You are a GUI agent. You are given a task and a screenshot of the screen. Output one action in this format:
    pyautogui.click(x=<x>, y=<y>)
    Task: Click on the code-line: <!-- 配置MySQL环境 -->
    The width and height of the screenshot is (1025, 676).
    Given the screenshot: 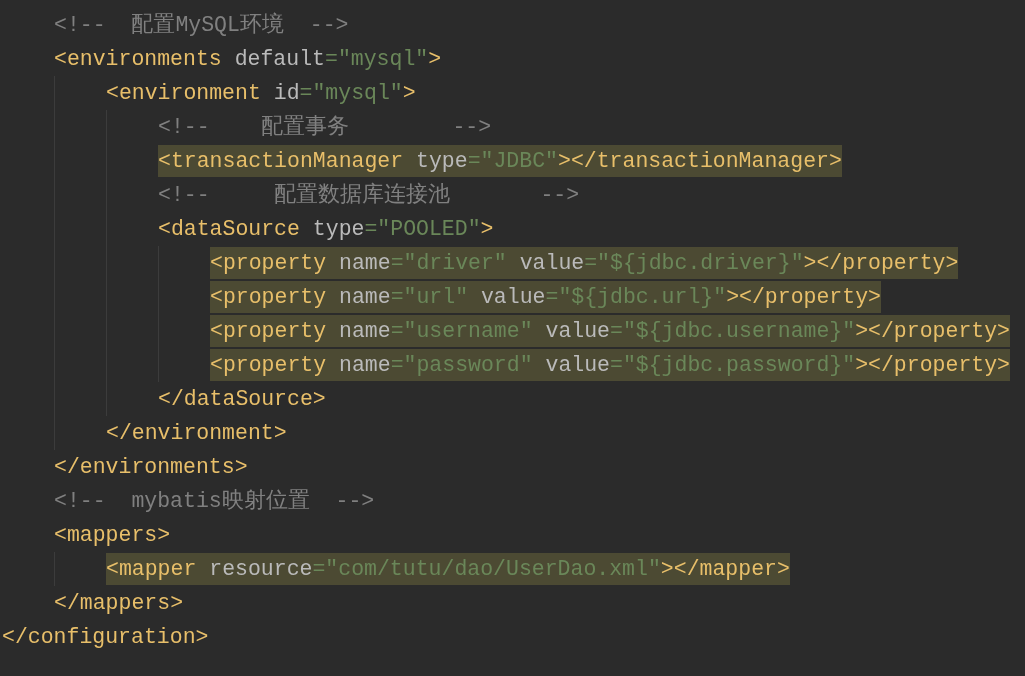 What is the action you would take?
    pyautogui.click(x=201, y=25)
    